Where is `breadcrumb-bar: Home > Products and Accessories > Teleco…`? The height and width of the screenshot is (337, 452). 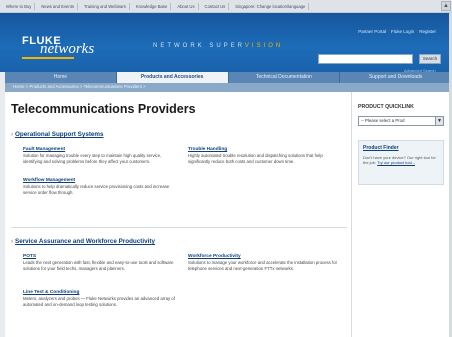
breadcrumb-bar: Home > Products and Accessories > Teleco… is located at coordinates (228, 87).